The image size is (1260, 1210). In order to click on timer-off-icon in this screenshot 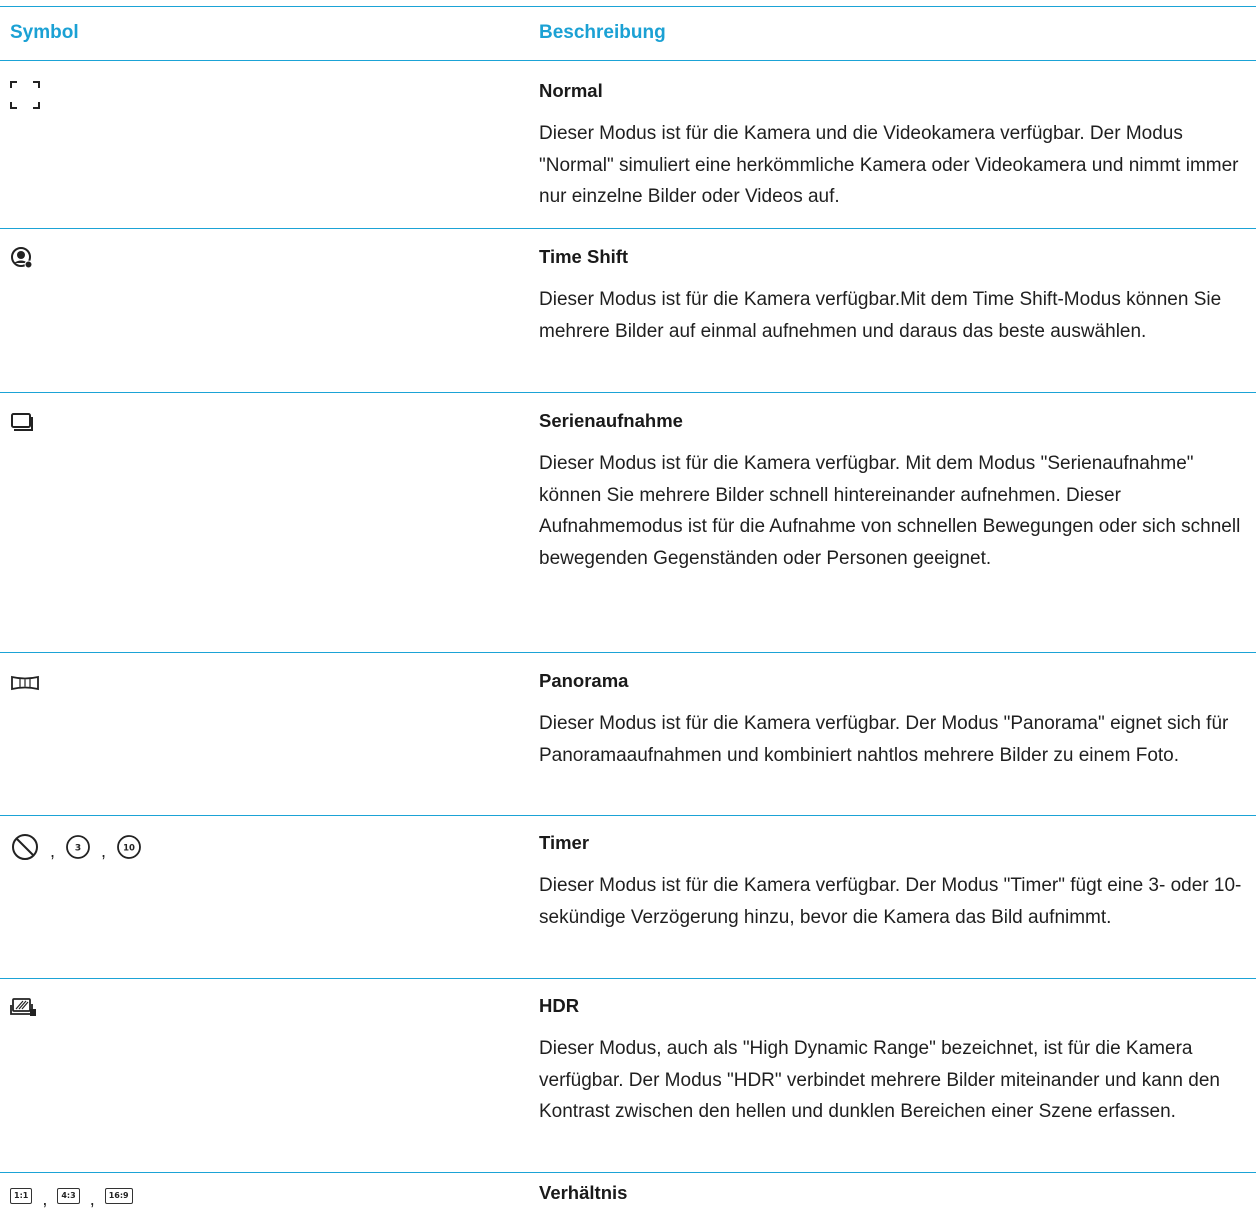, I will do `click(25, 847)`.